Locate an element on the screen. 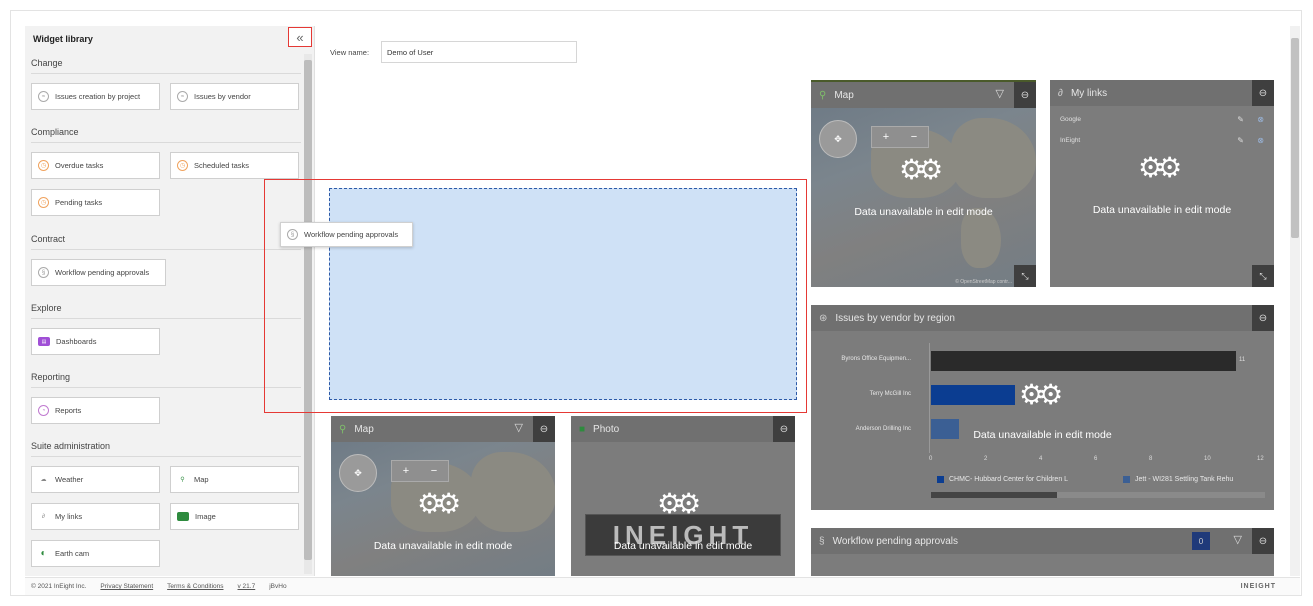  tile-map: ⚲ Map is located at coordinates (234, 479).